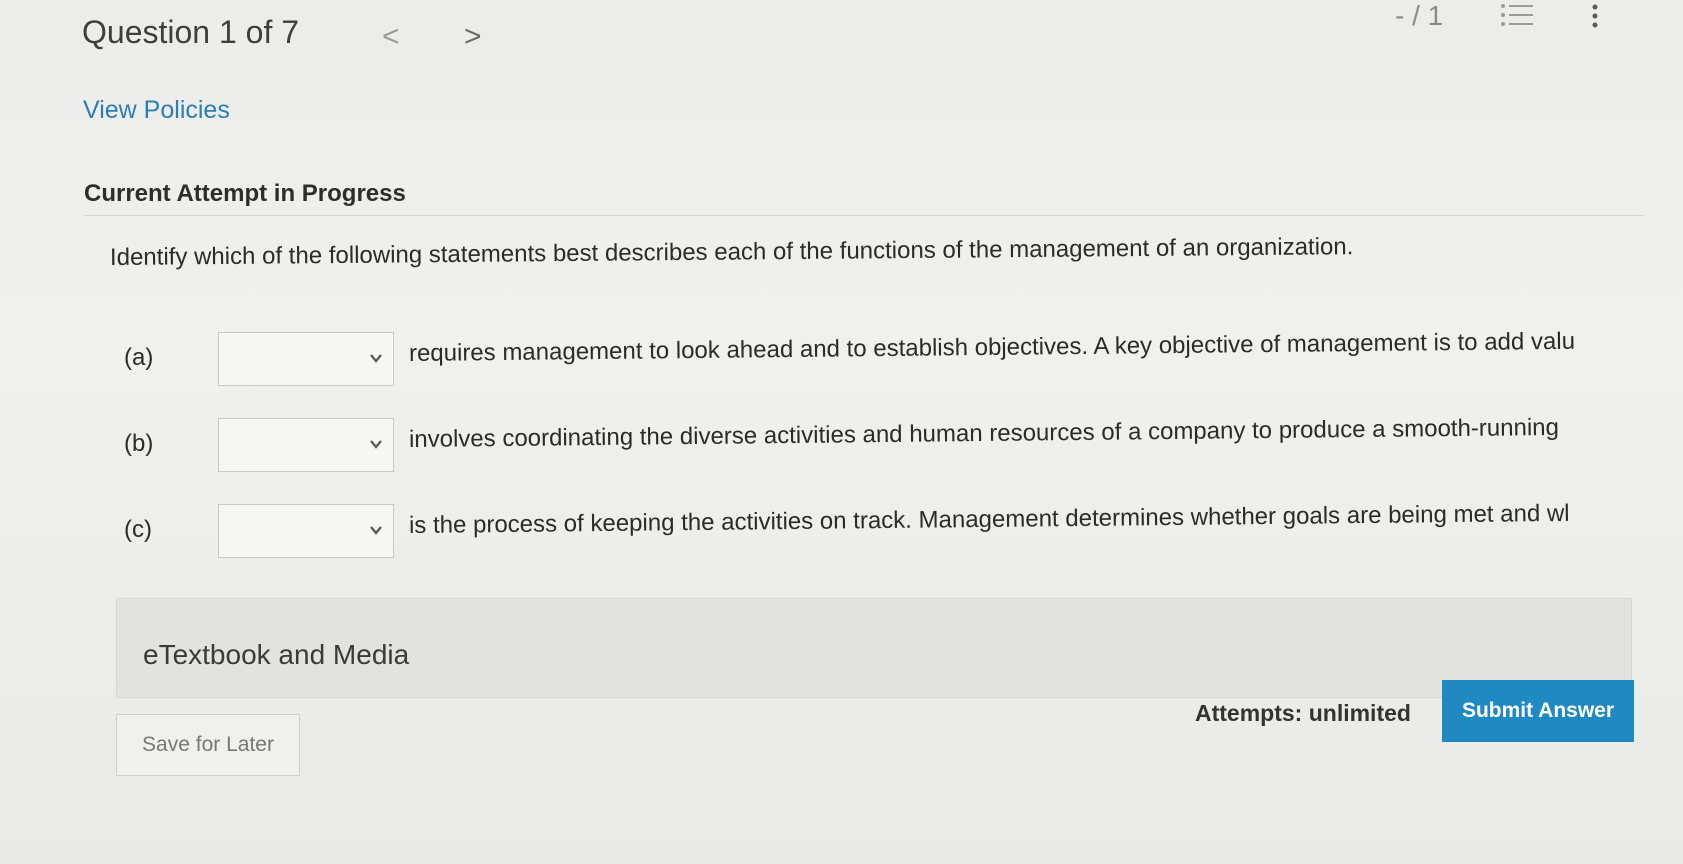  Describe the element at coordinates (139, 443) in the screenshot. I see `part-label: (b)` at that location.